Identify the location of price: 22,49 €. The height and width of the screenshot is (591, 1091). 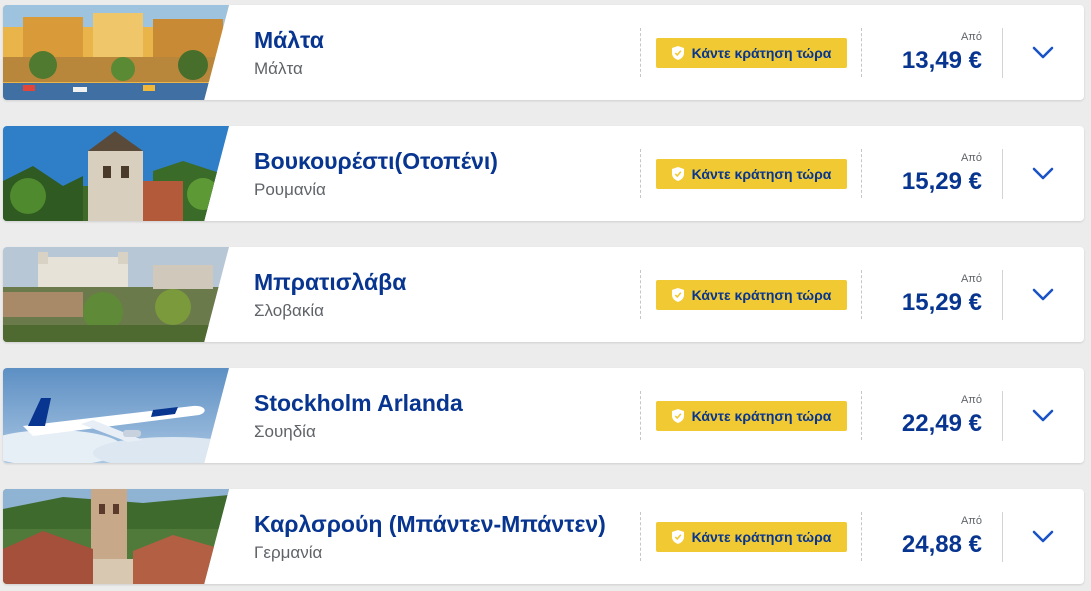
(941, 423).